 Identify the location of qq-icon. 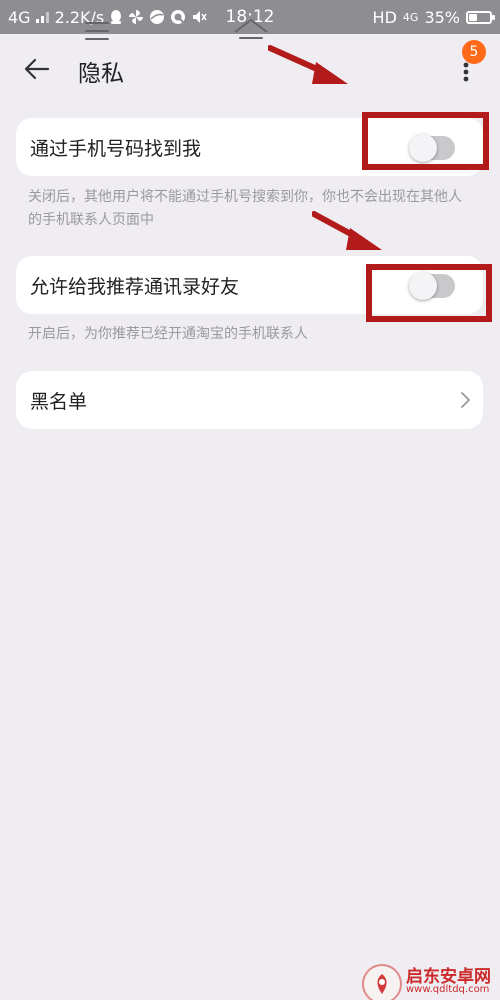
(116, 17).